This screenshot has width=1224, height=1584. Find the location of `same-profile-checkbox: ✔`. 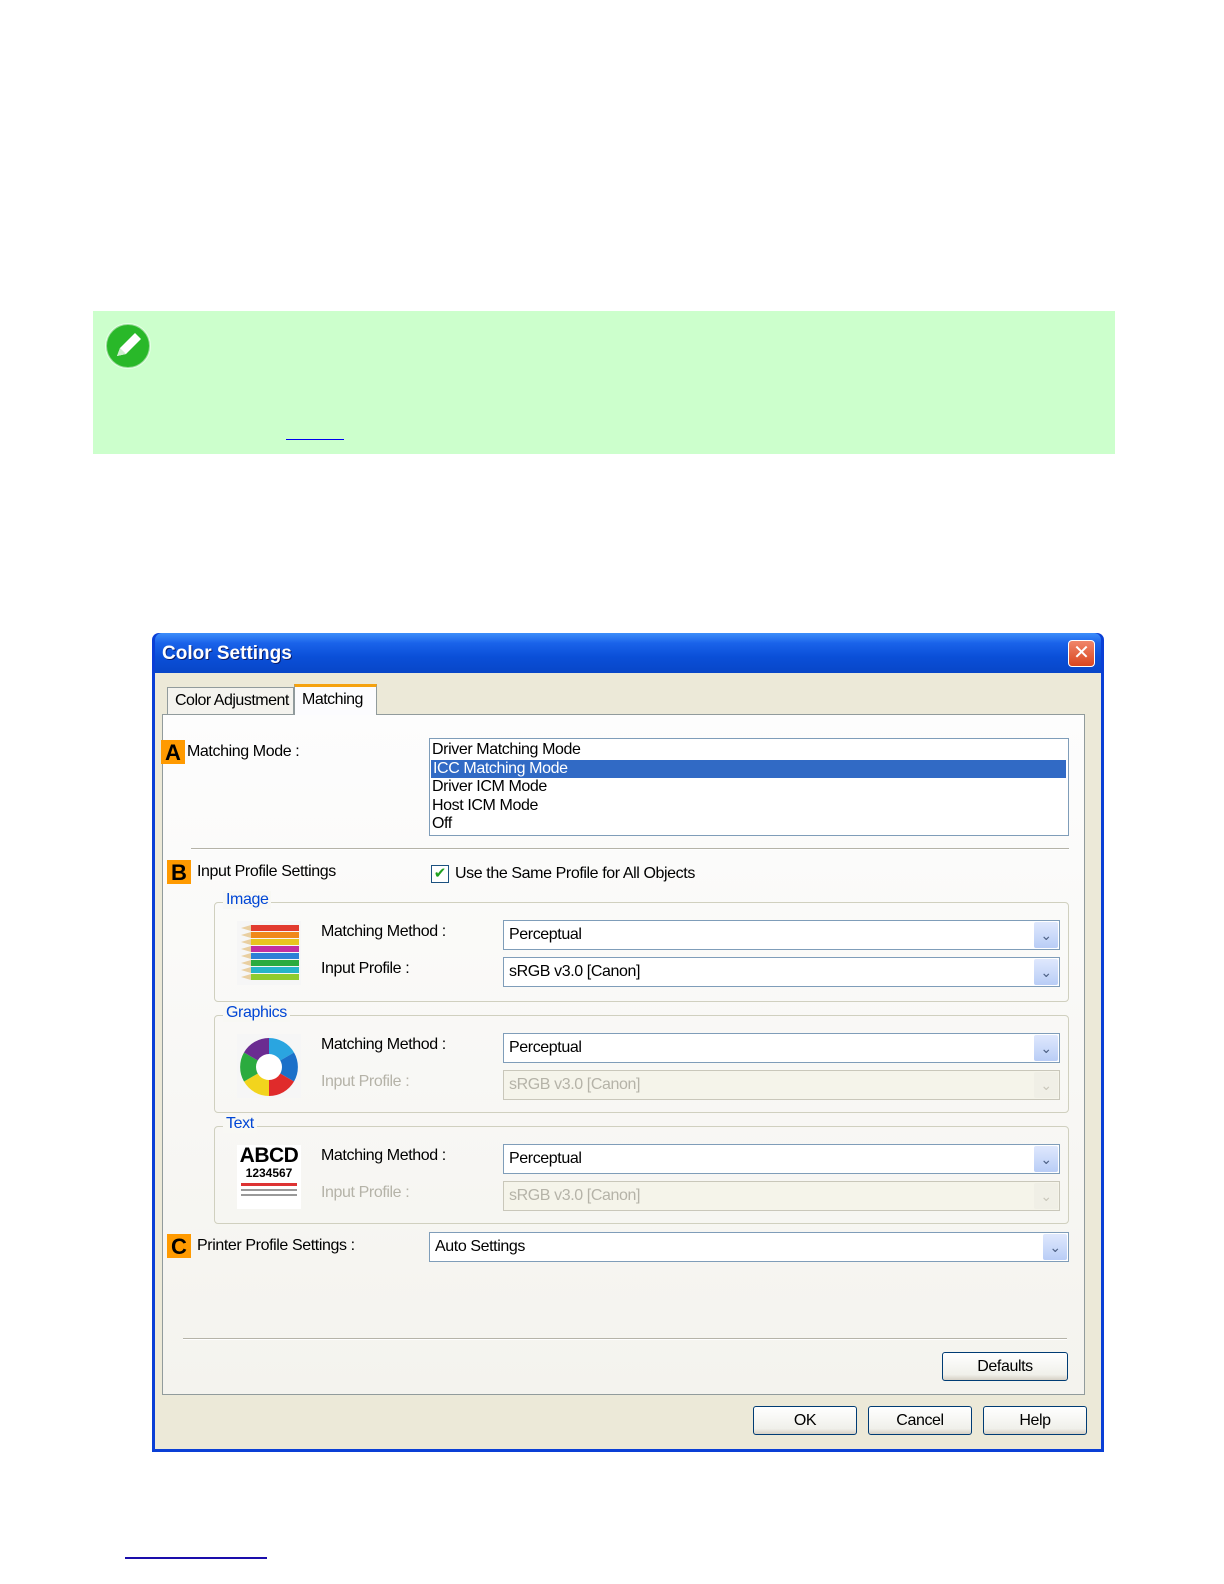

same-profile-checkbox: ✔ is located at coordinates (440, 874).